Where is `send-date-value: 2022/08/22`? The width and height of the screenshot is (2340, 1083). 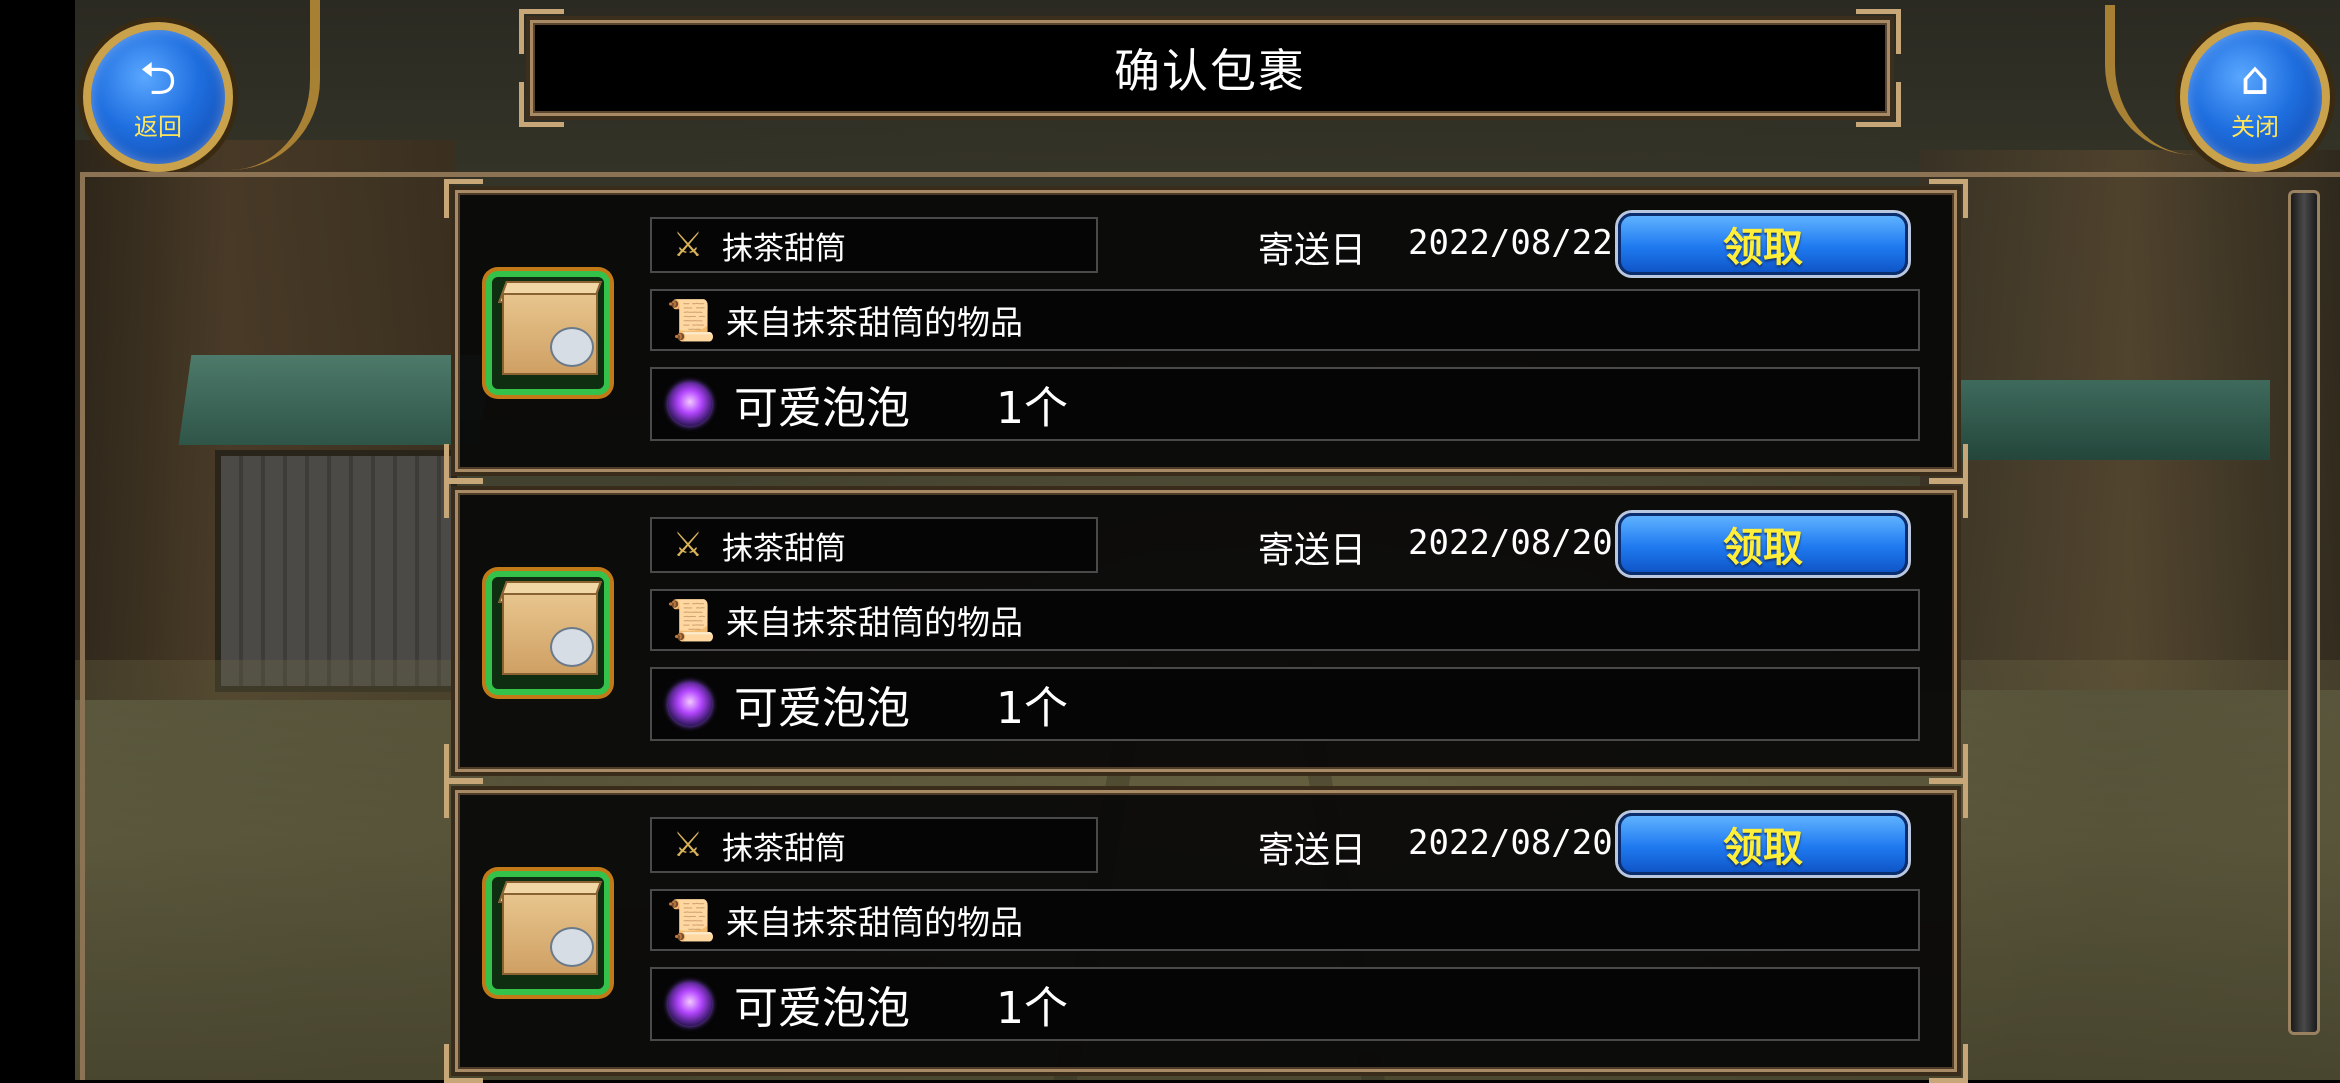
send-date-value: 2022/08/22 is located at coordinates (1510, 243).